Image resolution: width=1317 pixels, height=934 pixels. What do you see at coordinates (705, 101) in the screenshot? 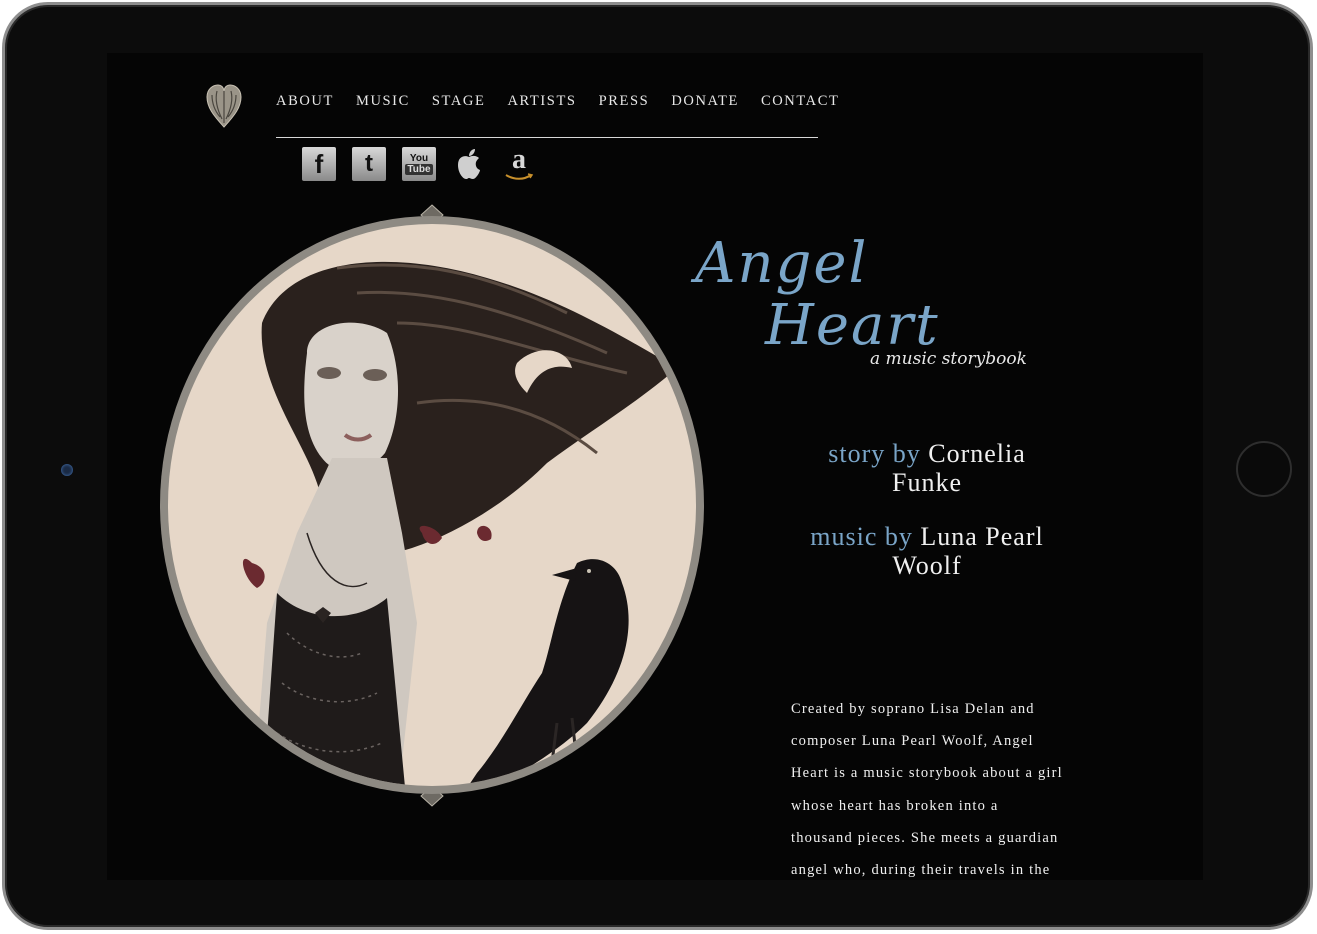
I see `nav-item-donate: DONATE` at bounding box center [705, 101].